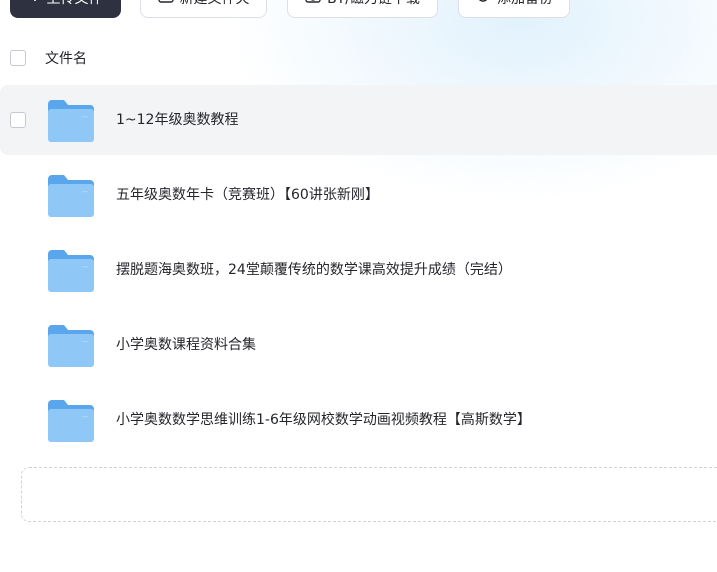 This screenshot has width=717, height=572. I want to click on file-name: 小学奥数课程资料合集, so click(186, 345).